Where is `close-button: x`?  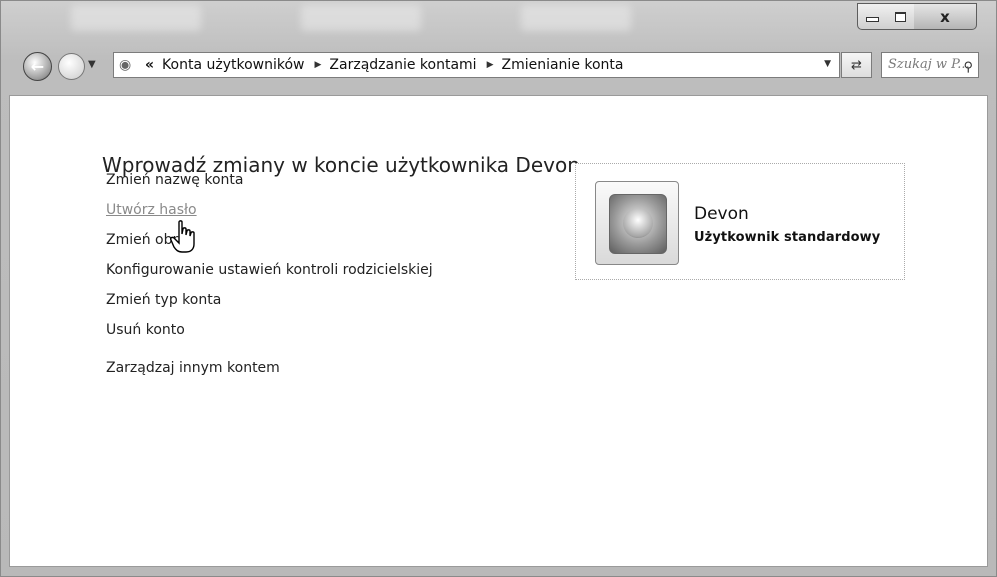
close-button: x is located at coordinates (945, 16).